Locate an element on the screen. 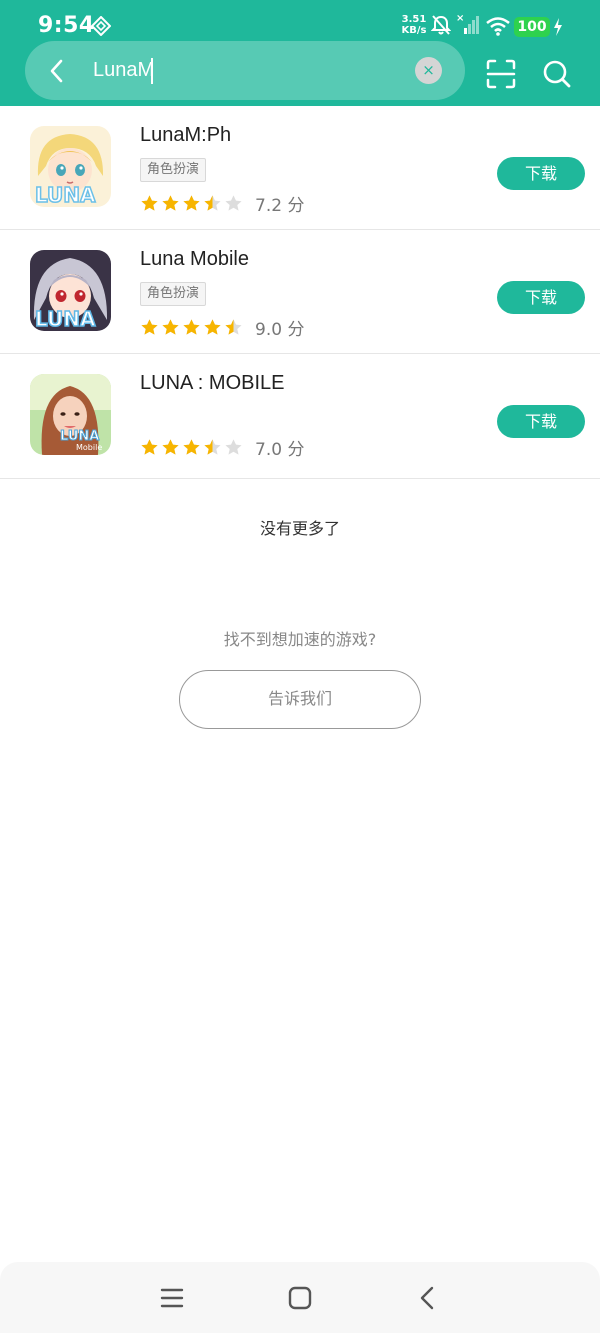 The image size is (600, 1333). cant-find-text: 找不到想加速的游戏? is located at coordinates (300, 639).